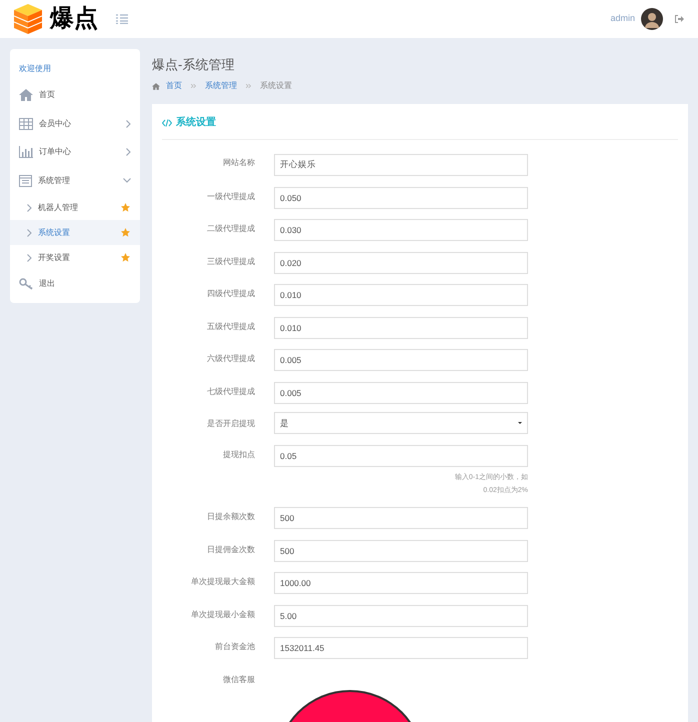 The image size is (698, 722). Describe the element at coordinates (230, 229) in the screenshot. I see `field-label: 二级代理提成` at that location.